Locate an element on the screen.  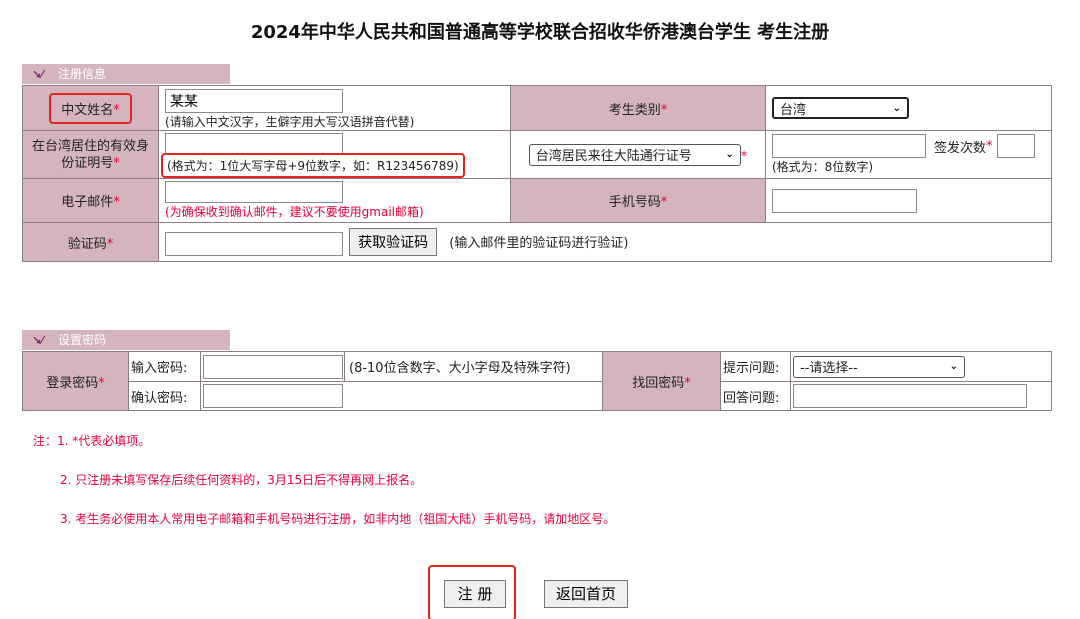
section-title: 设置密码 is located at coordinates (82, 340).